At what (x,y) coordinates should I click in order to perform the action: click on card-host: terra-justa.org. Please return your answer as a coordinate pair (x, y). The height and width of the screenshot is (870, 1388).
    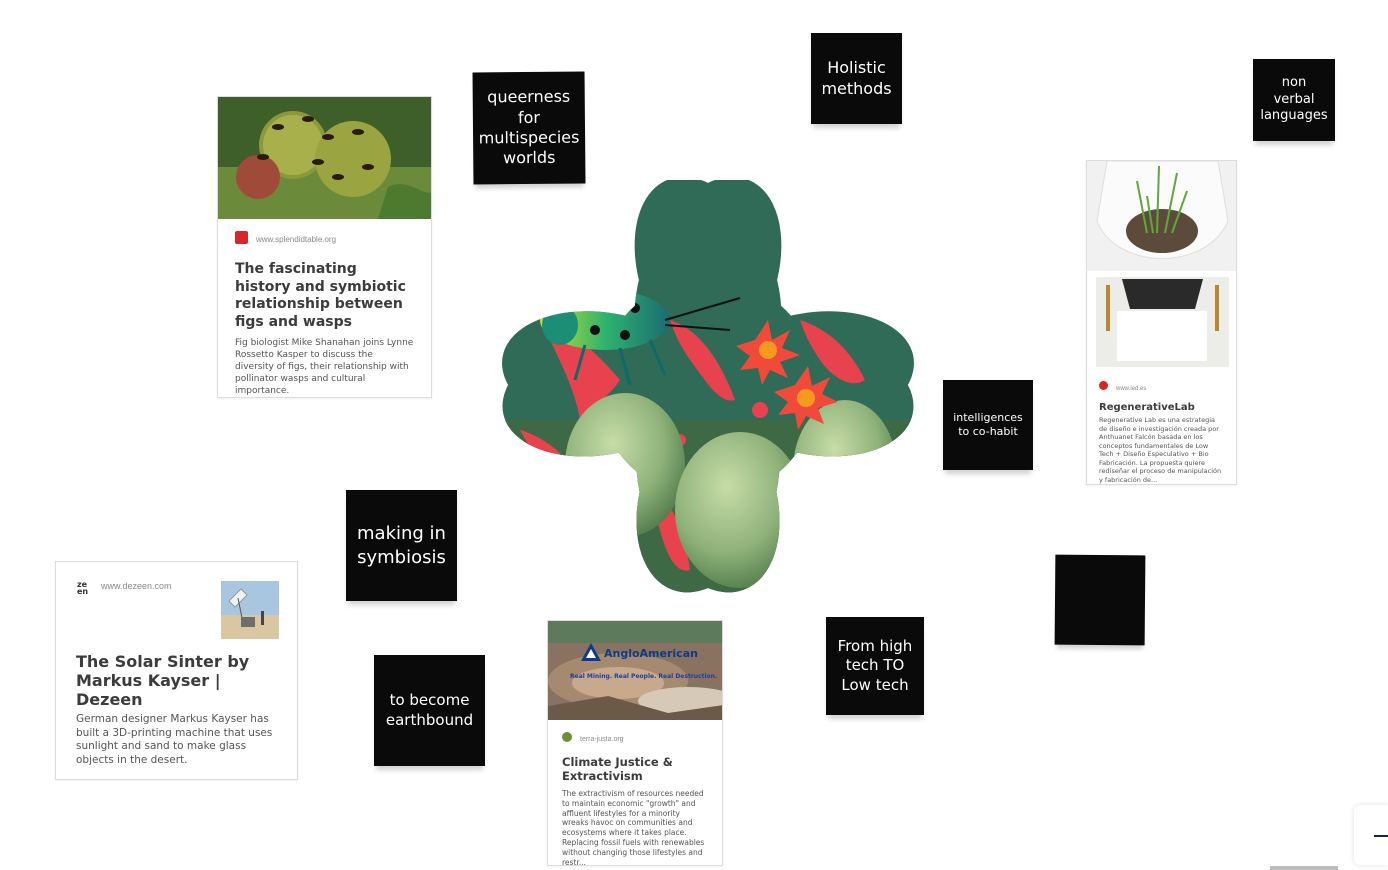
    Looking at the image, I should click on (602, 739).